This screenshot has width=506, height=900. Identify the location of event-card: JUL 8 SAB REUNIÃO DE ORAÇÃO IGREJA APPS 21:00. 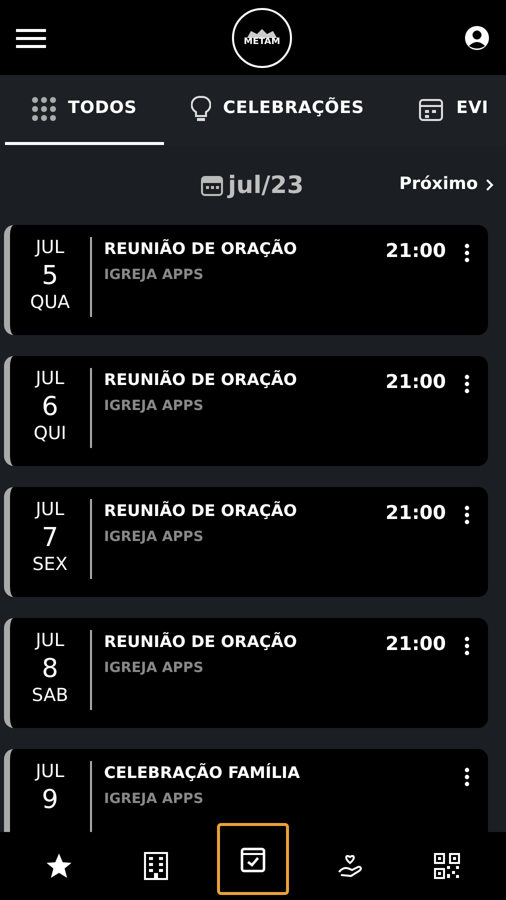
(246, 673).